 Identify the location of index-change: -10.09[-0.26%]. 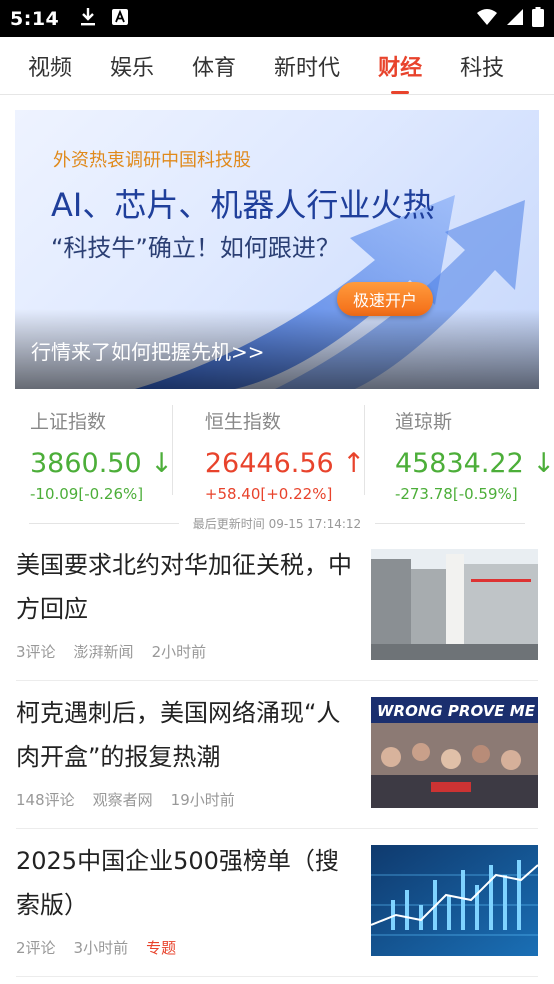
(87, 494).